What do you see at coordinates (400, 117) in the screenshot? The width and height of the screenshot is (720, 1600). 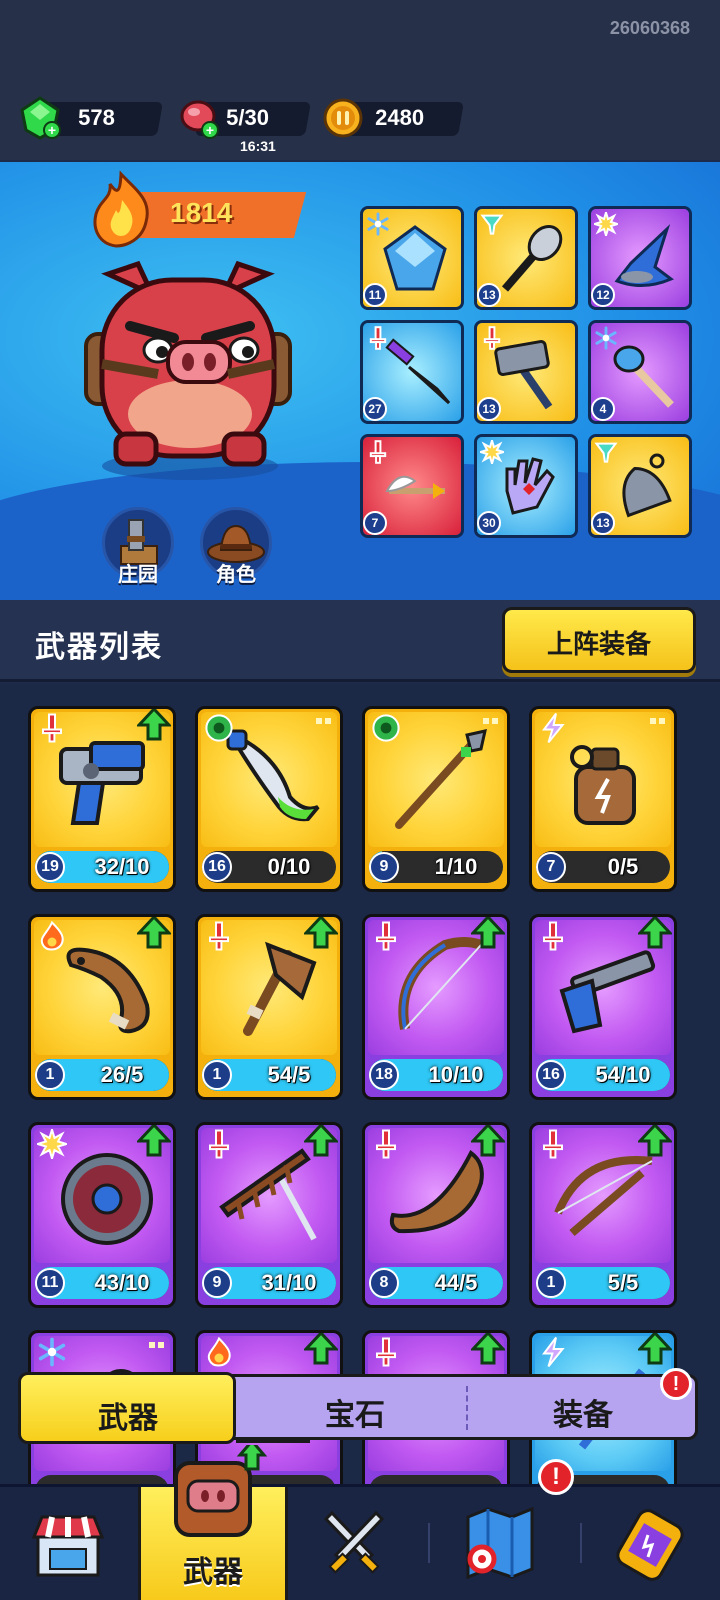 I see `coins-value: 2480` at bounding box center [400, 117].